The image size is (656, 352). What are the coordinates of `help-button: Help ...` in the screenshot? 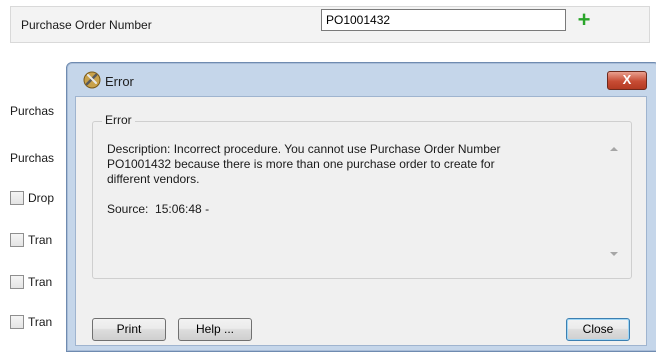 It's located at (215, 329).